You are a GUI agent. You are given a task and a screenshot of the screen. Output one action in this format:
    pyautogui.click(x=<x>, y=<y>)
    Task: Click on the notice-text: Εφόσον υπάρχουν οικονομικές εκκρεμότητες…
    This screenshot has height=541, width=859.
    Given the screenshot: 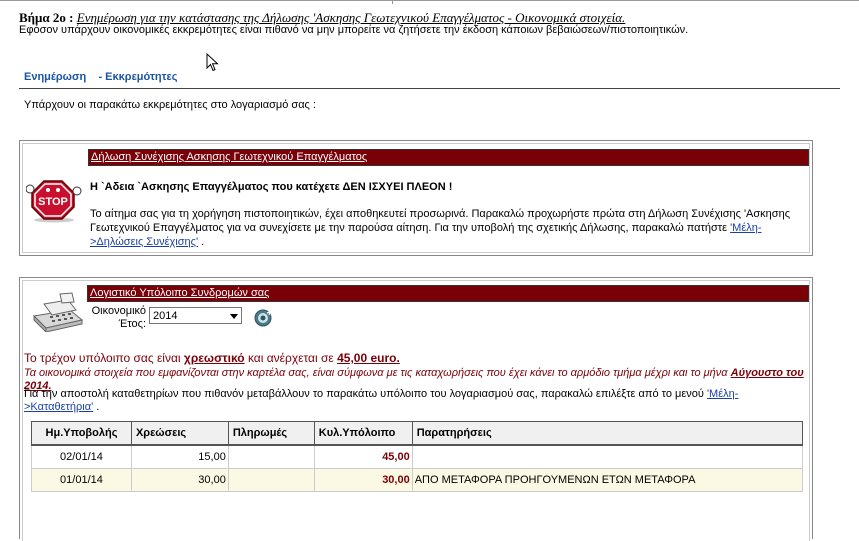 What is the action you would take?
    pyautogui.click(x=354, y=30)
    